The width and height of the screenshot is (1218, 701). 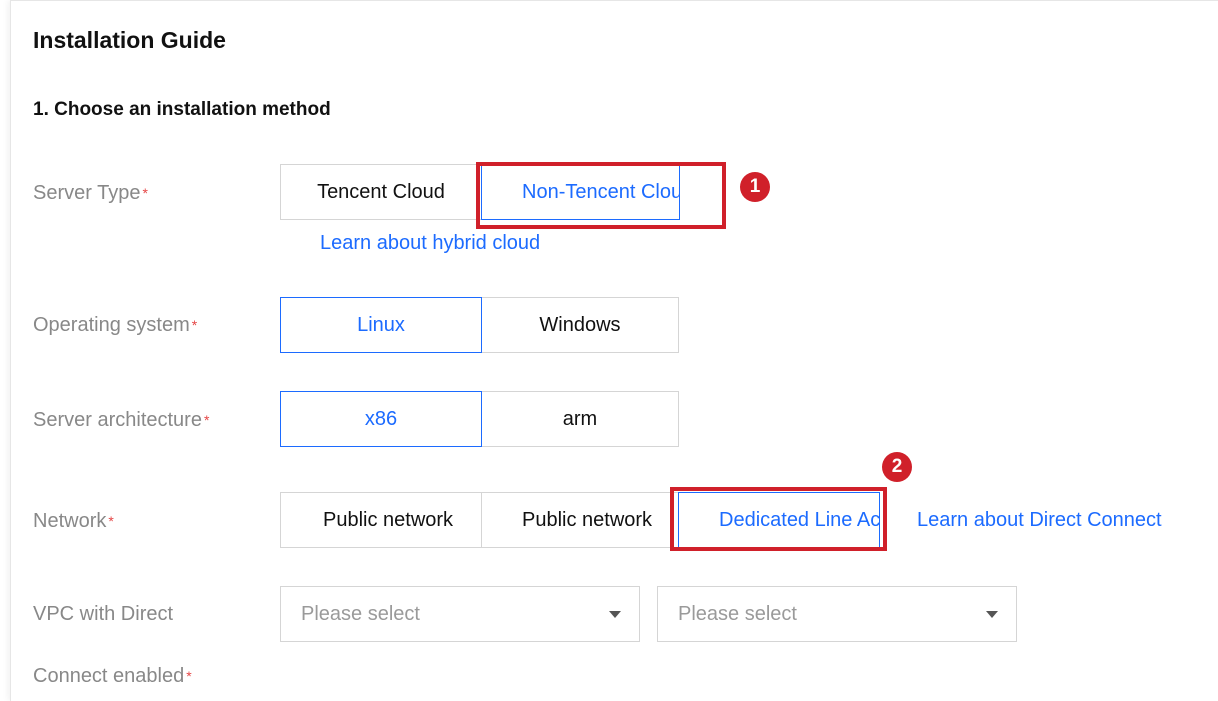 What do you see at coordinates (70, 521) in the screenshot?
I see `network-label-text: Network` at bounding box center [70, 521].